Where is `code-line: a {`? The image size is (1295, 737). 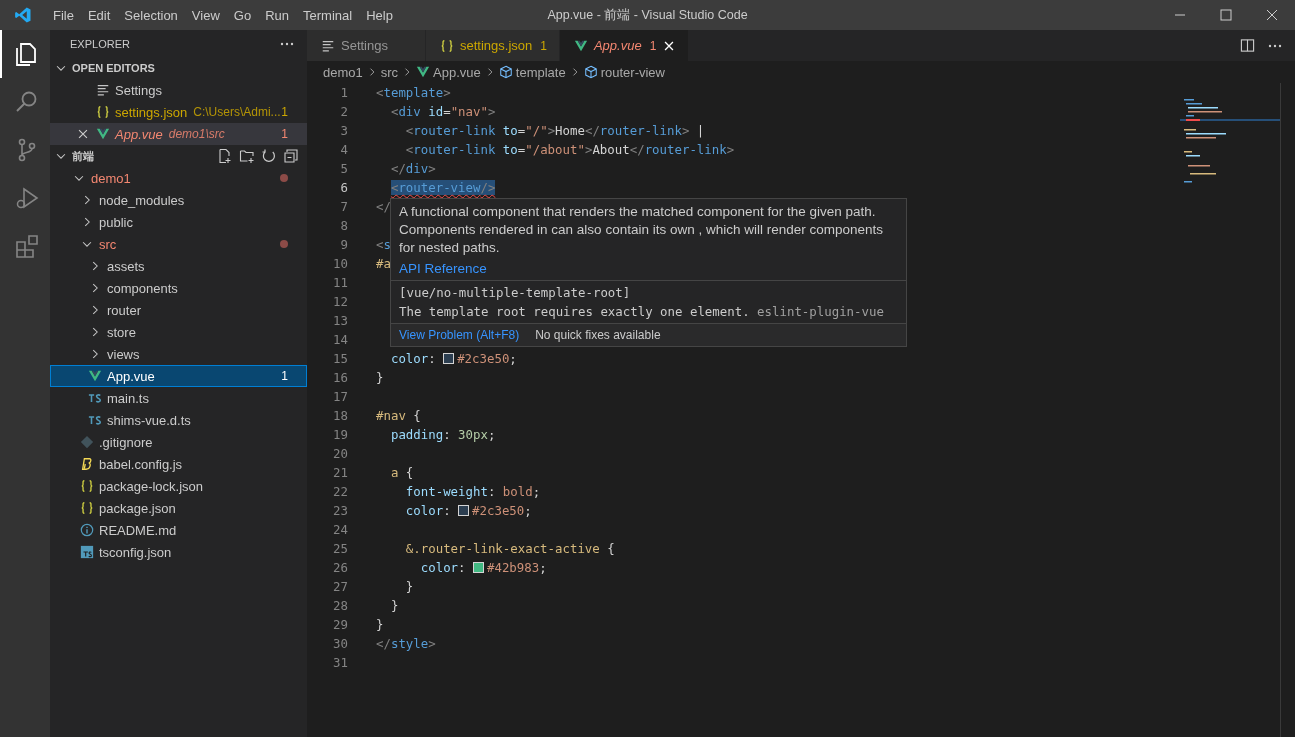
code-line: a { is located at coordinates (401, 472).